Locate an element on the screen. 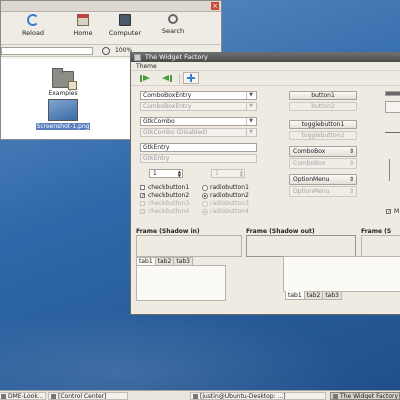 The image size is (400, 400). window-menu-icon is located at coordinates (137, 57).